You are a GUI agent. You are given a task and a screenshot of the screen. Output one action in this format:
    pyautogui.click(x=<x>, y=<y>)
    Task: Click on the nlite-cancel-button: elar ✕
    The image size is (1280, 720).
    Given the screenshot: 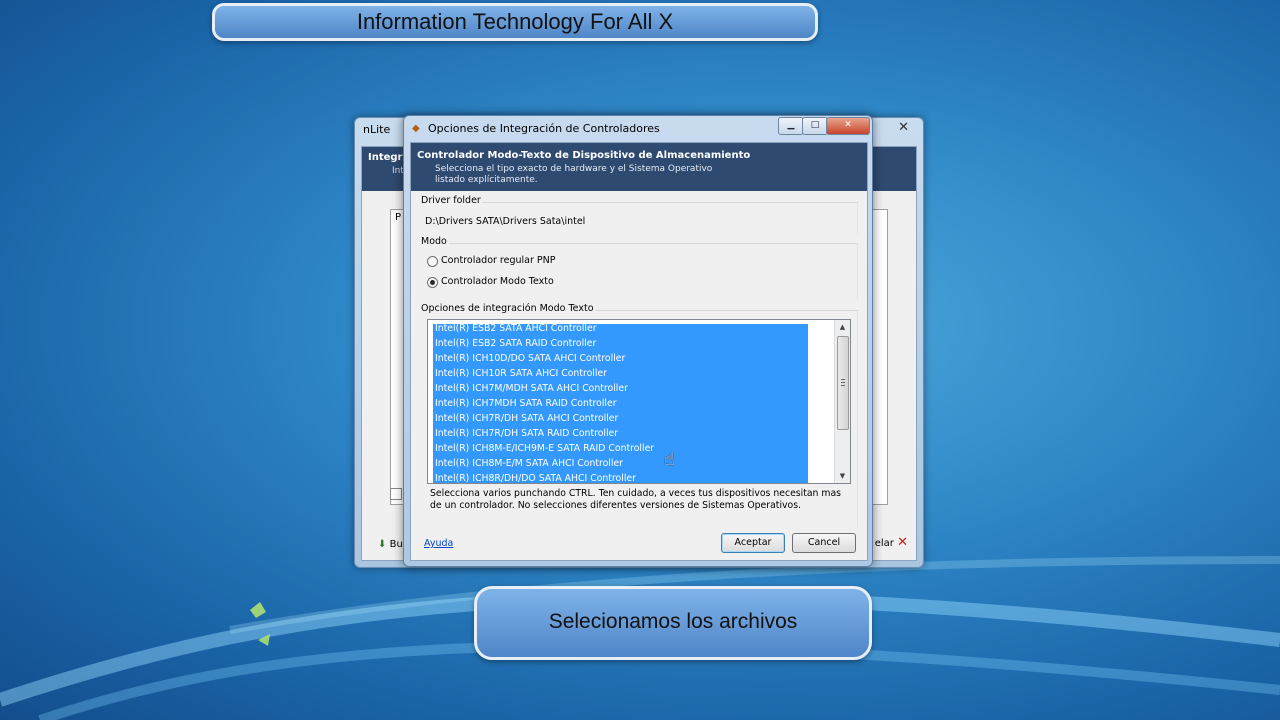 What is the action you would take?
    pyautogui.click(x=891, y=542)
    